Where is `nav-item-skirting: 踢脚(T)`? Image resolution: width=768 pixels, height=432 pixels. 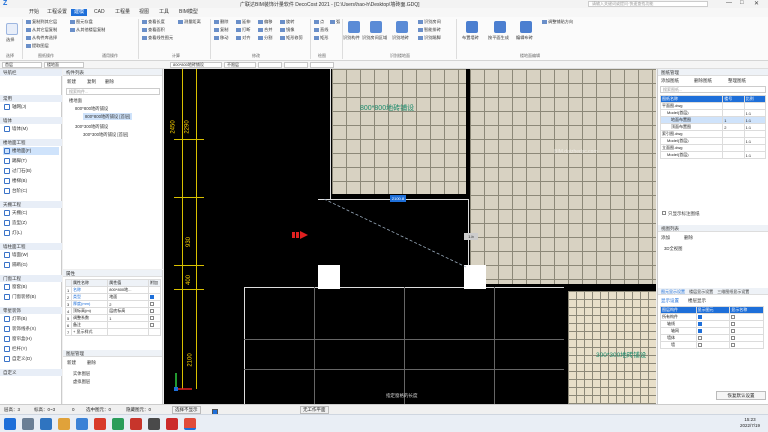
nav-item-skirting: 踢脚(T) is located at coordinates (31, 161).